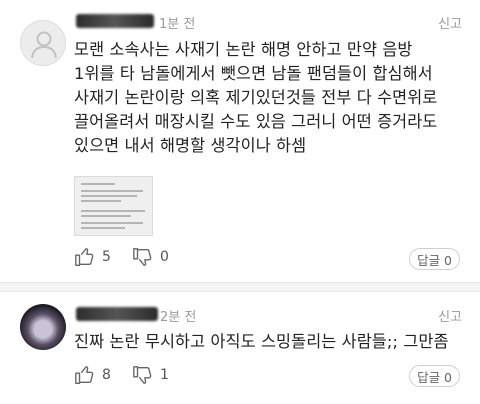 The height and width of the screenshot is (404, 480). Describe the element at coordinates (253, 73) in the screenshot. I see `comment-line: 1위를 타 남돌에게서 뺏으면 남돌 팬덤들이 합심해서` at that location.